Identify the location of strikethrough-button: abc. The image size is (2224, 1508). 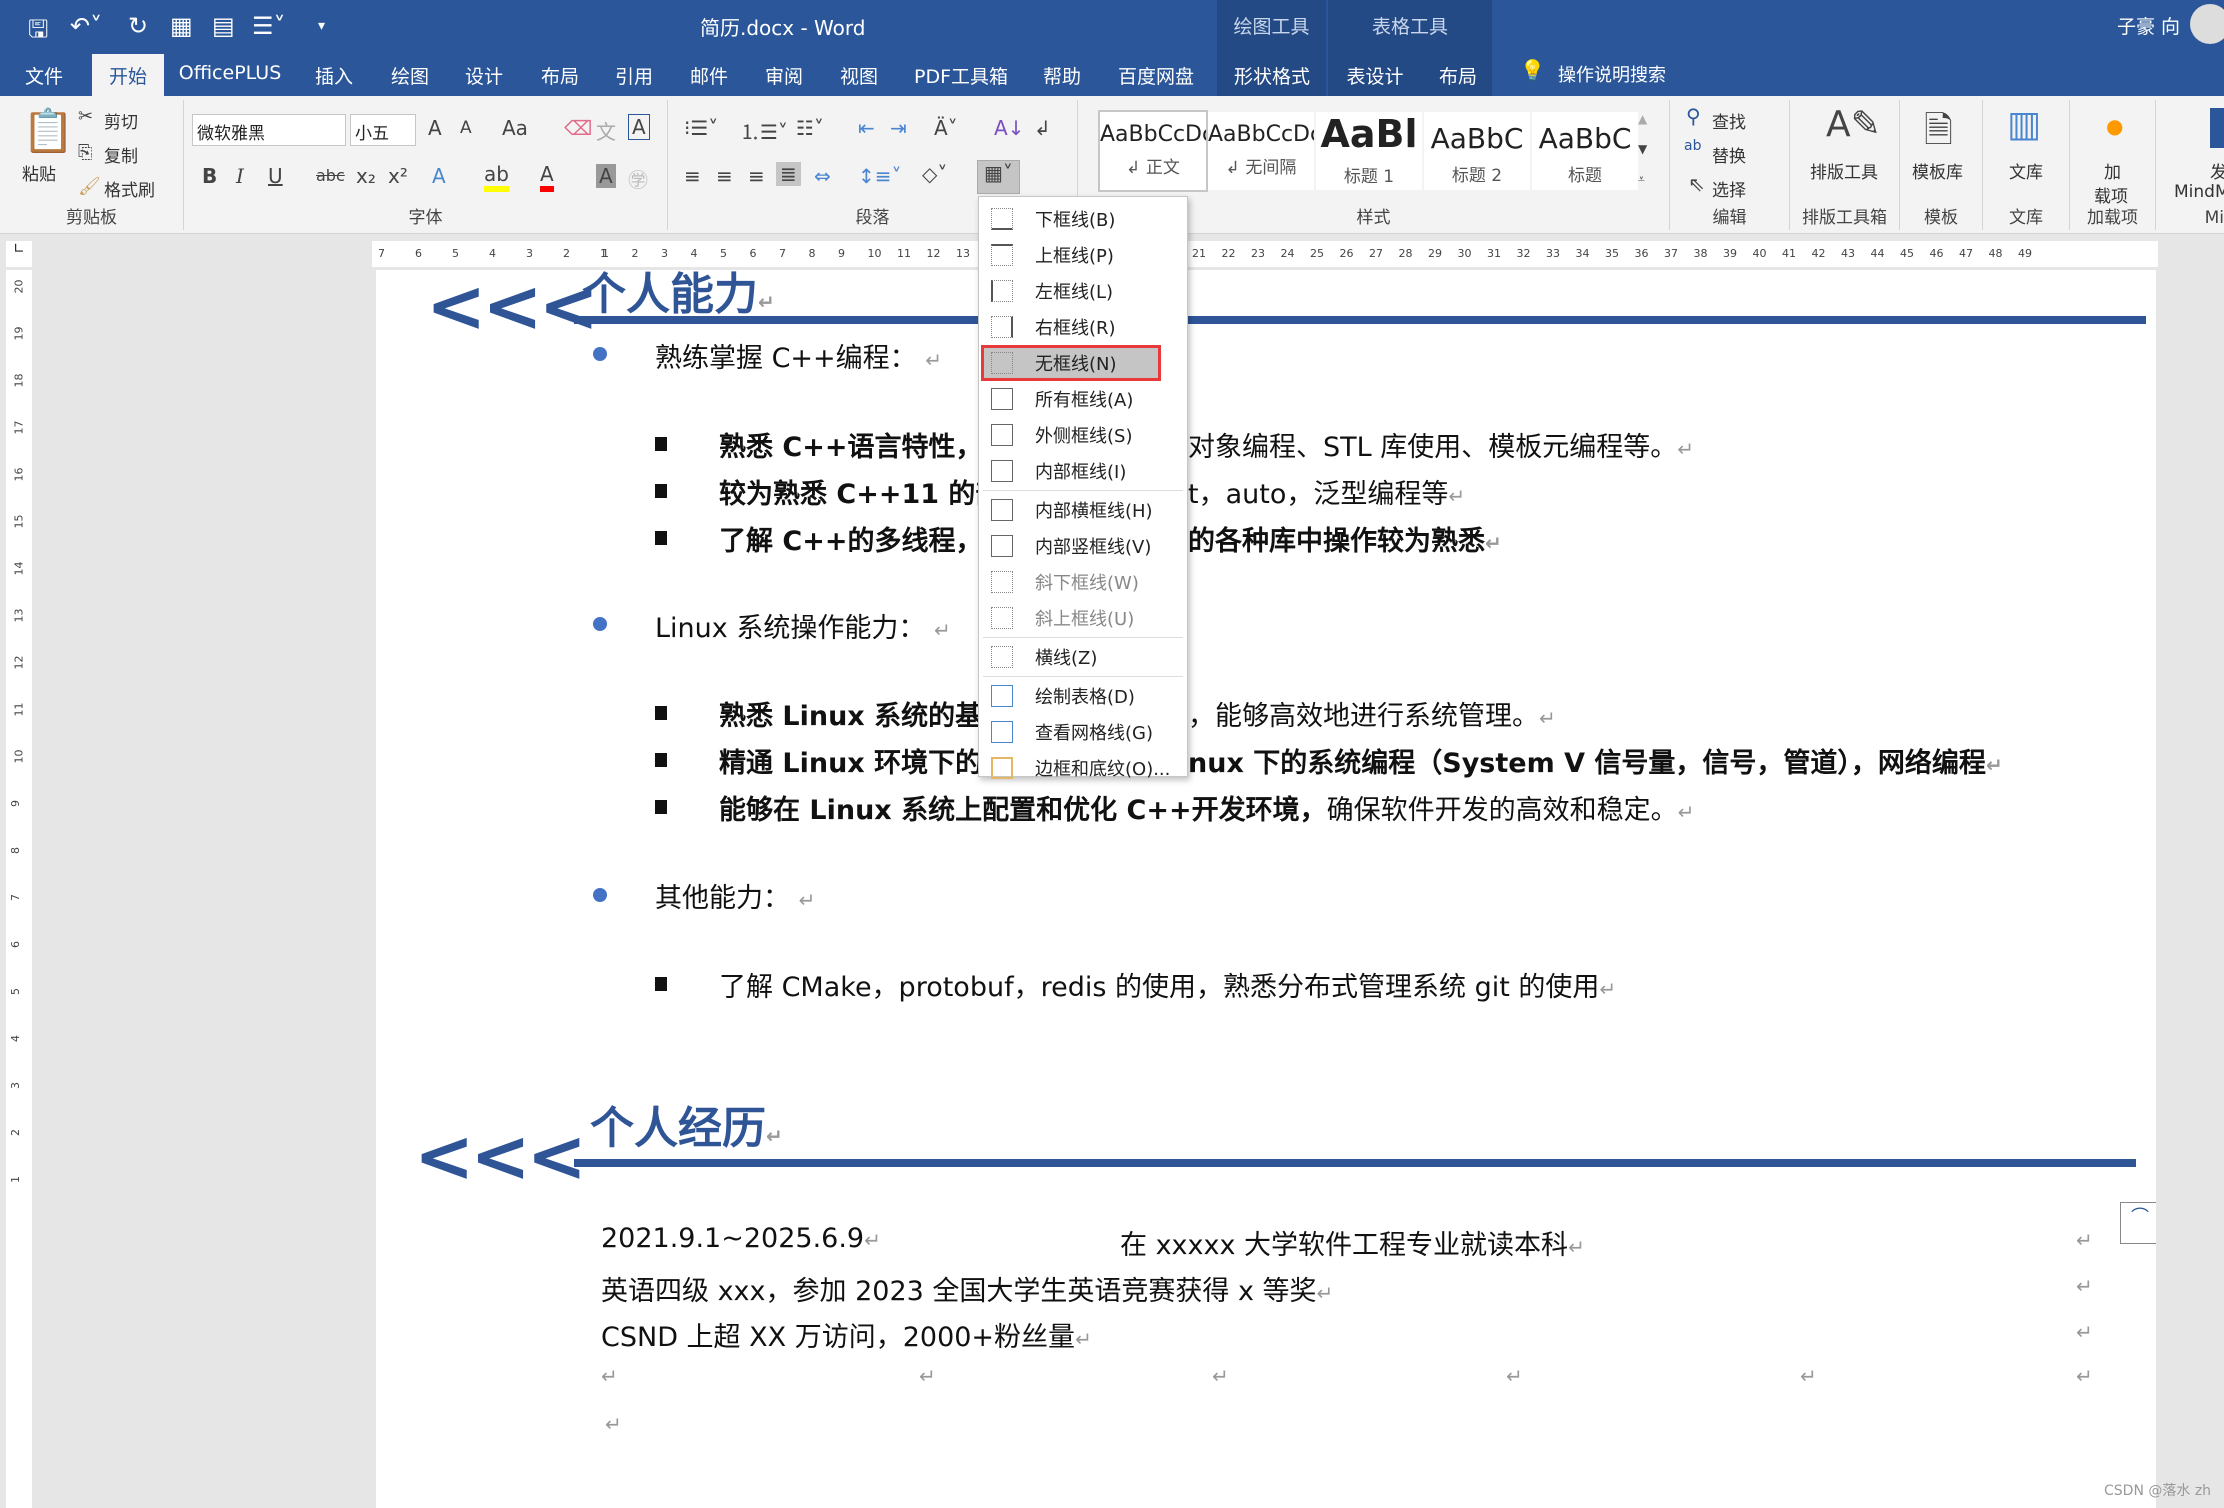
(330, 175).